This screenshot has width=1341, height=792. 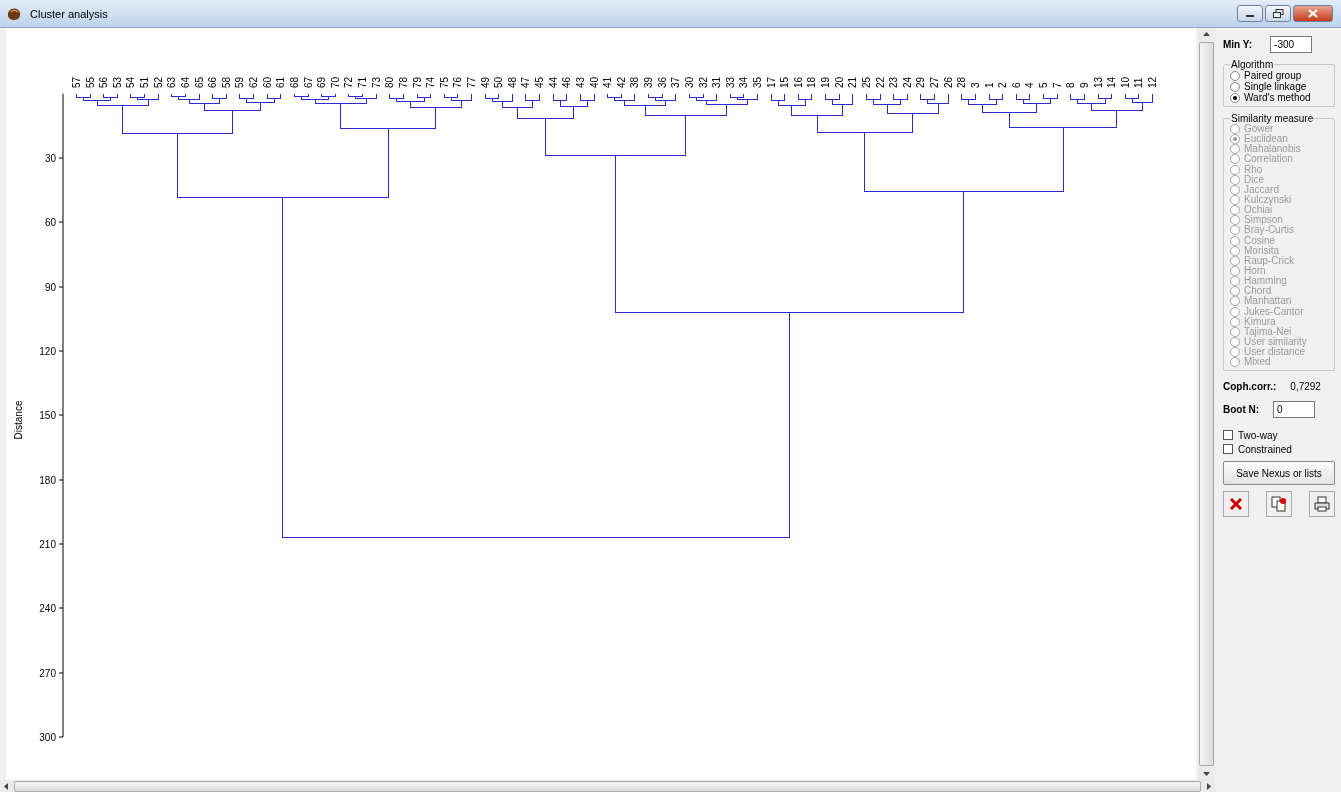 What do you see at coordinates (893, 82) in the screenshot?
I see `leaf-label: 23` at bounding box center [893, 82].